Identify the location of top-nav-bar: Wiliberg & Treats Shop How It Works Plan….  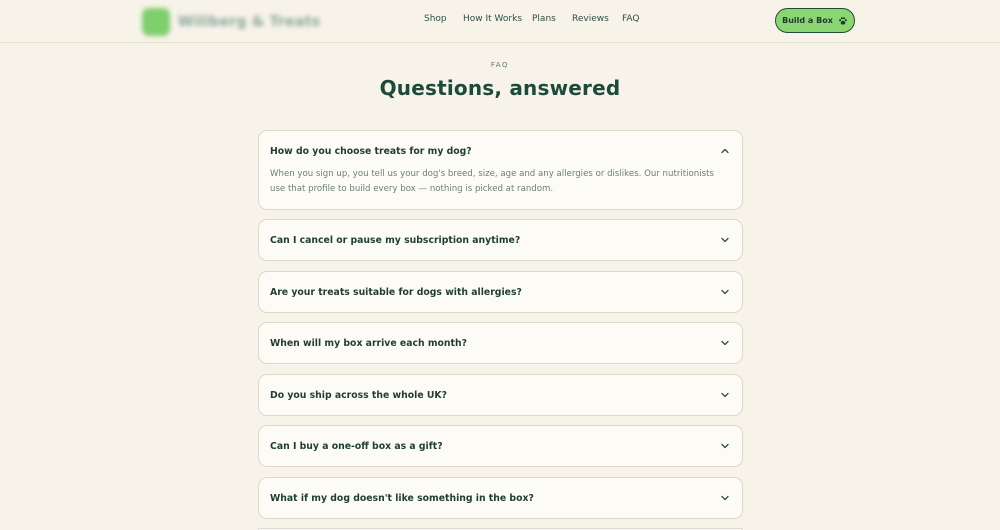
(500, 21).